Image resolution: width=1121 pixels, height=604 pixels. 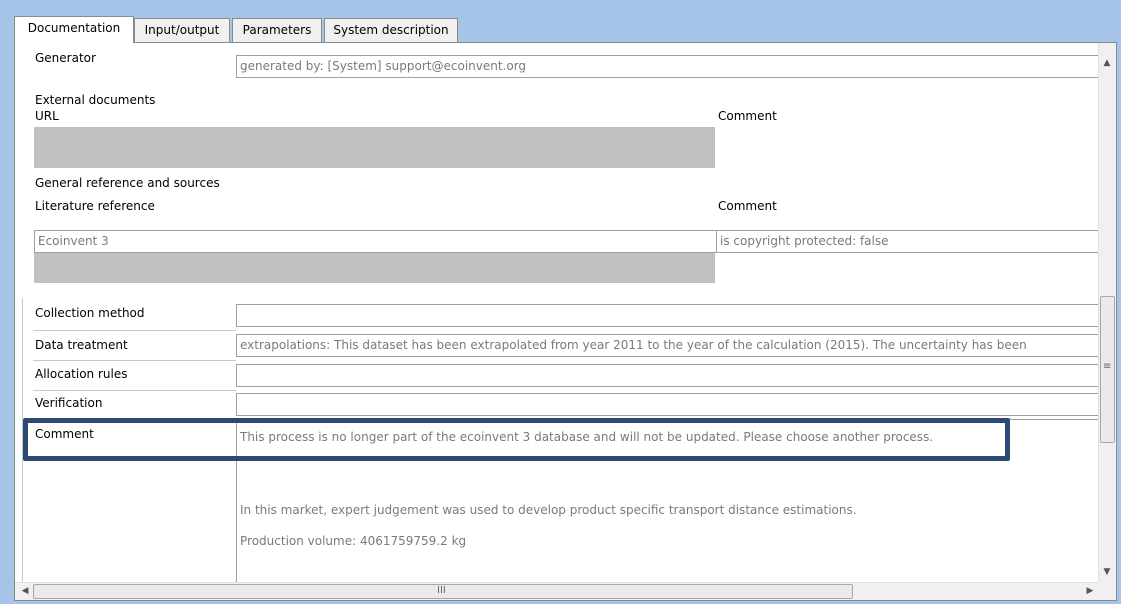 I want to click on verification-label: Verification, so click(x=69, y=403).